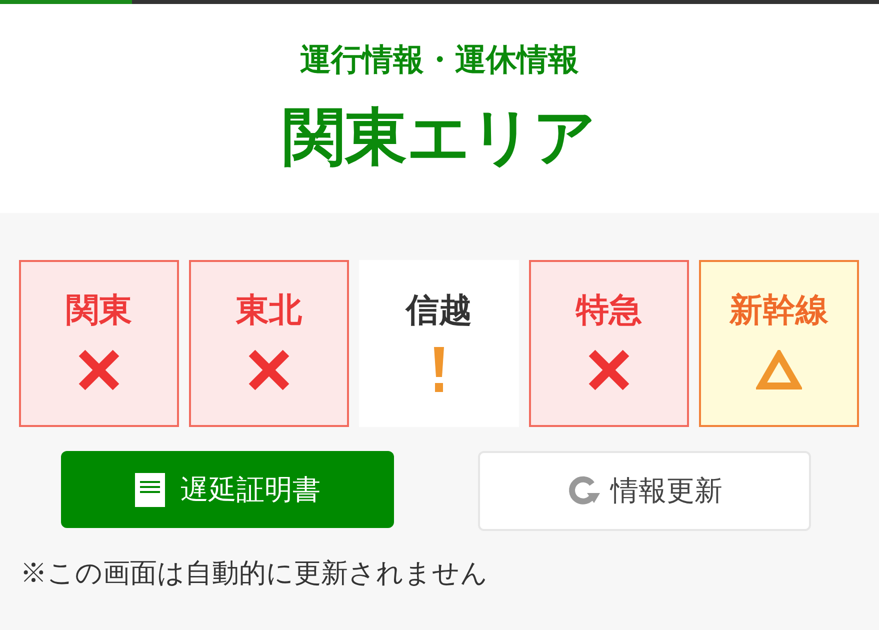  Describe the element at coordinates (779, 343) in the screenshot. I see `area-status-card: 新幹線` at that location.